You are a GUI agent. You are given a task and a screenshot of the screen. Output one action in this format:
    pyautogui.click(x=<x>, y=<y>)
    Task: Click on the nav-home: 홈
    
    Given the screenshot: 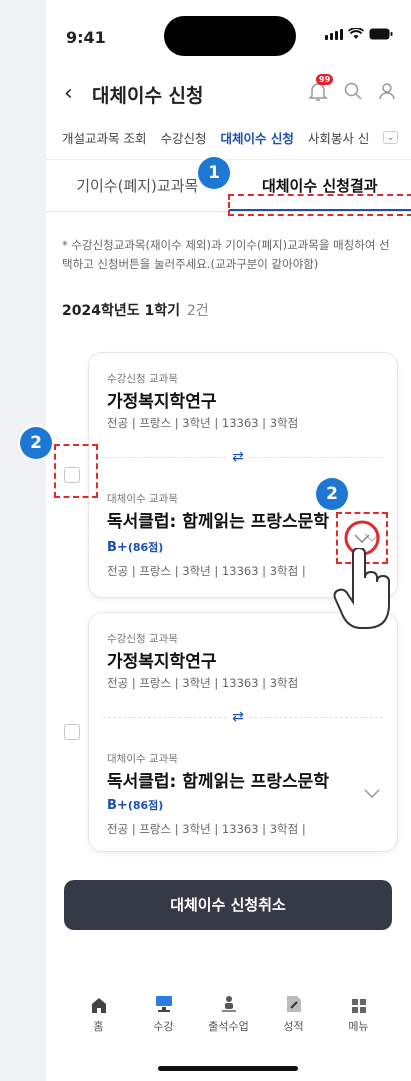 What is the action you would take?
    pyautogui.click(x=99, y=1020)
    